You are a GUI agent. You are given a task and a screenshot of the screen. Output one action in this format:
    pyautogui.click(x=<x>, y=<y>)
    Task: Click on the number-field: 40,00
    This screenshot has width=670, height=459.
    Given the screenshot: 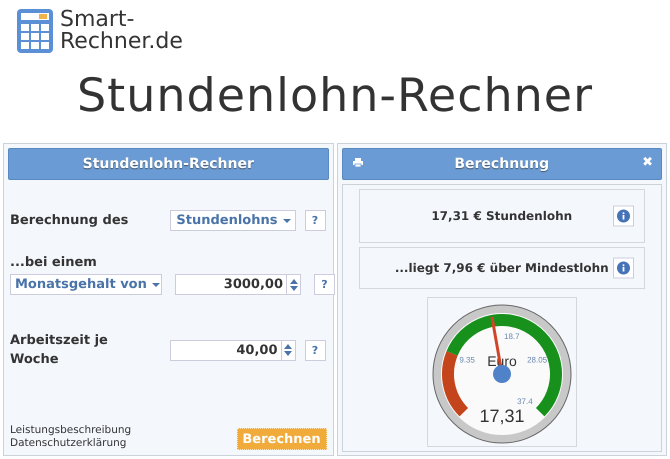 What is the action you would take?
    pyautogui.click(x=225, y=350)
    